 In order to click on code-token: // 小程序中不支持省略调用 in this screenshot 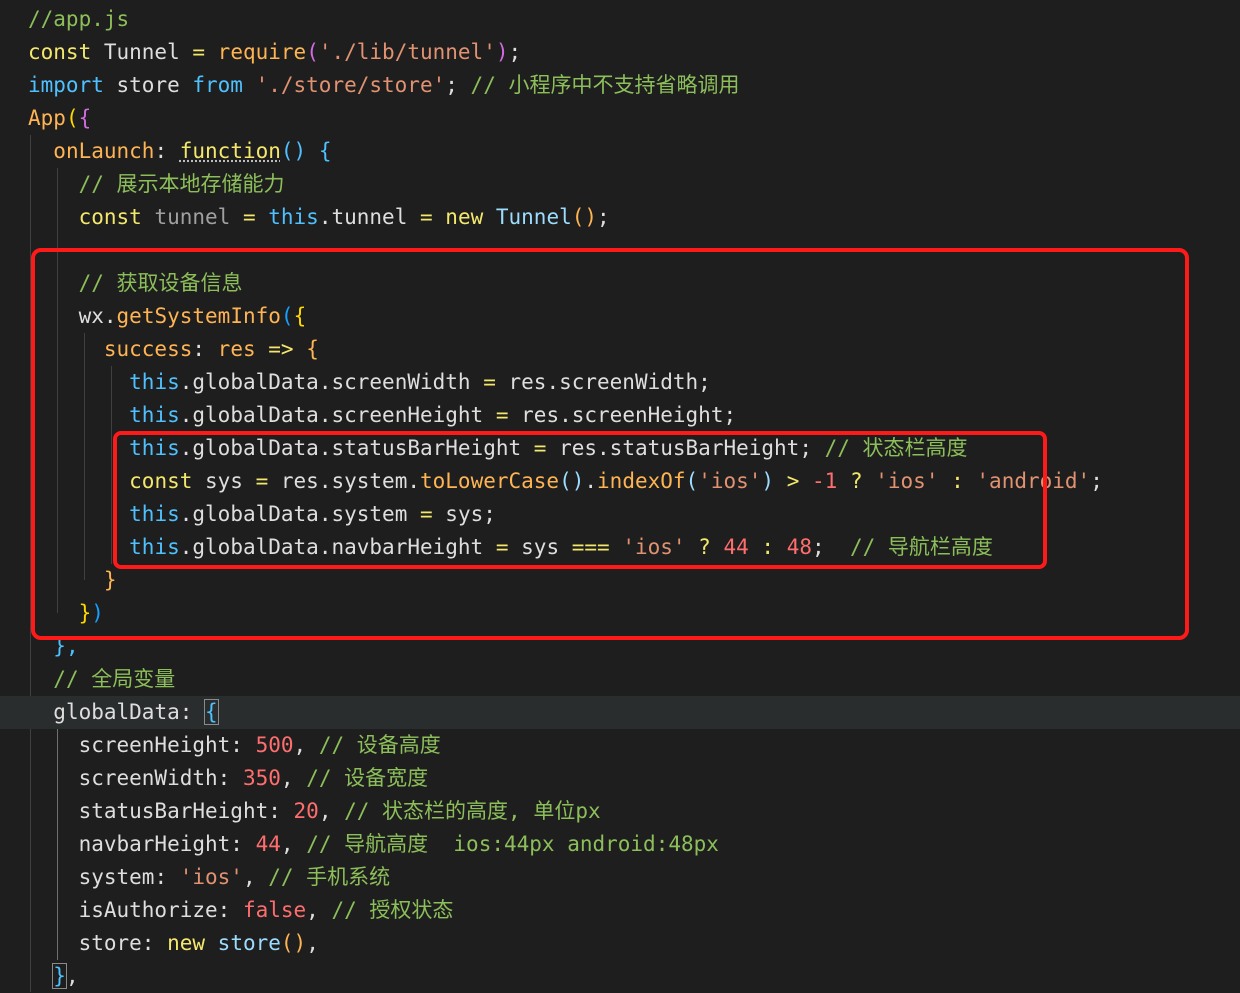, I will do `click(605, 85)`.